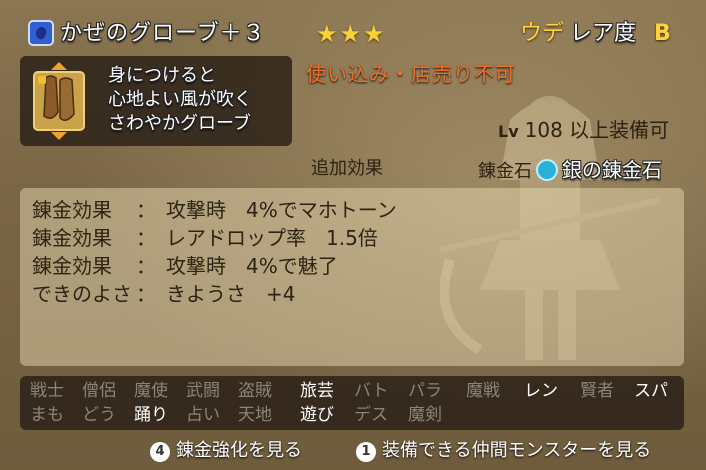 This screenshot has height=470, width=706. I want to click on view-alchemy-upgrade-button: 4 錬金強化を見る, so click(226, 449).